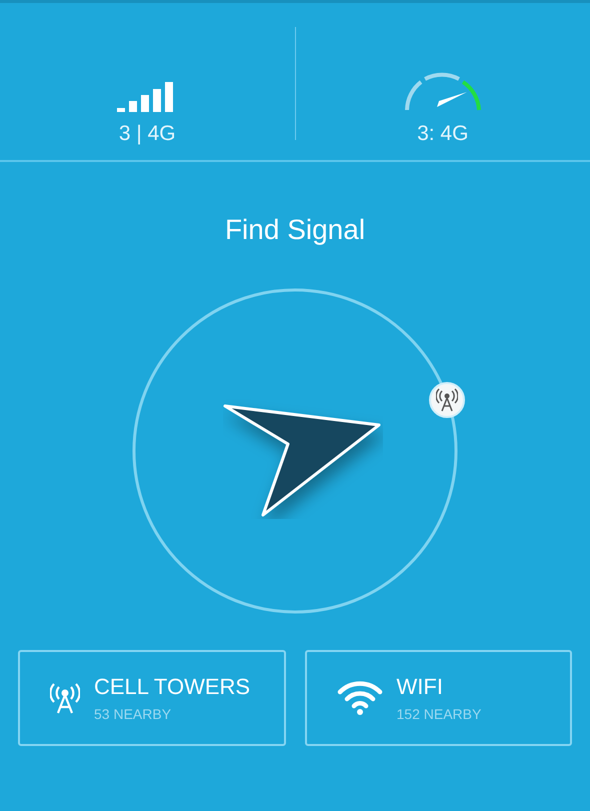  I want to click on nearby-count: 152 NEARBY, so click(439, 714).